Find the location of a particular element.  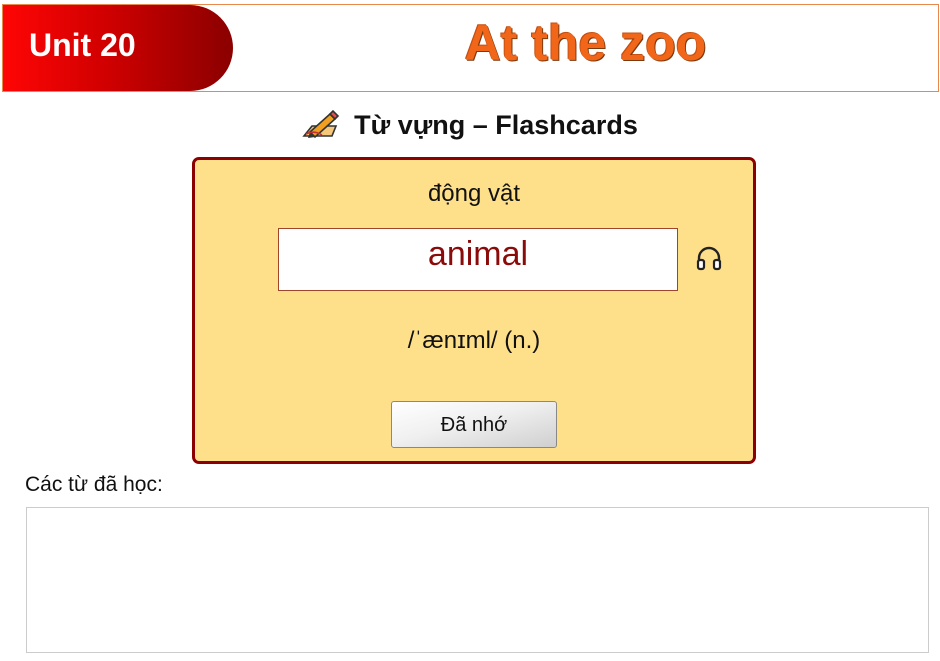

word-meaning: động vật is located at coordinates (474, 193).